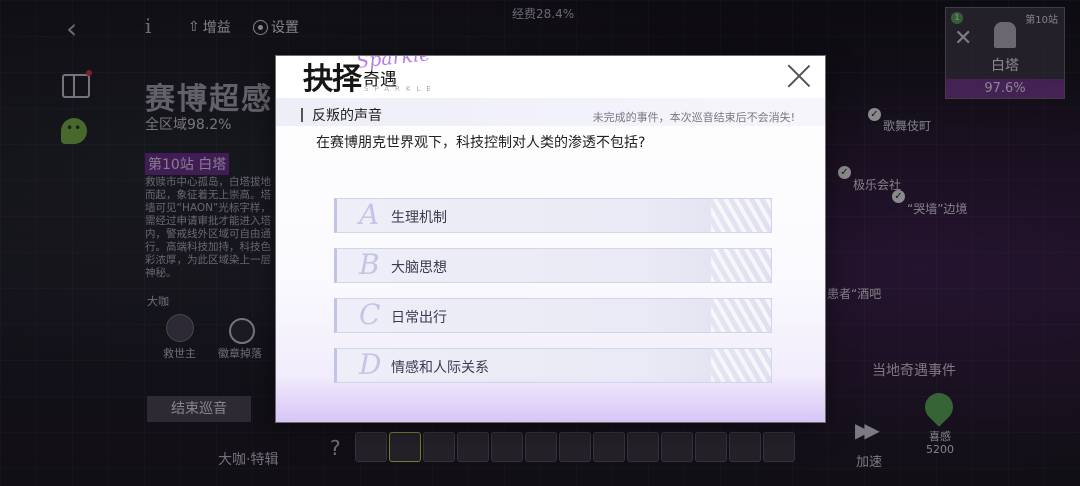  Describe the element at coordinates (332, 79) in the screenshot. I see `dialog-title: 抉择` at that location.